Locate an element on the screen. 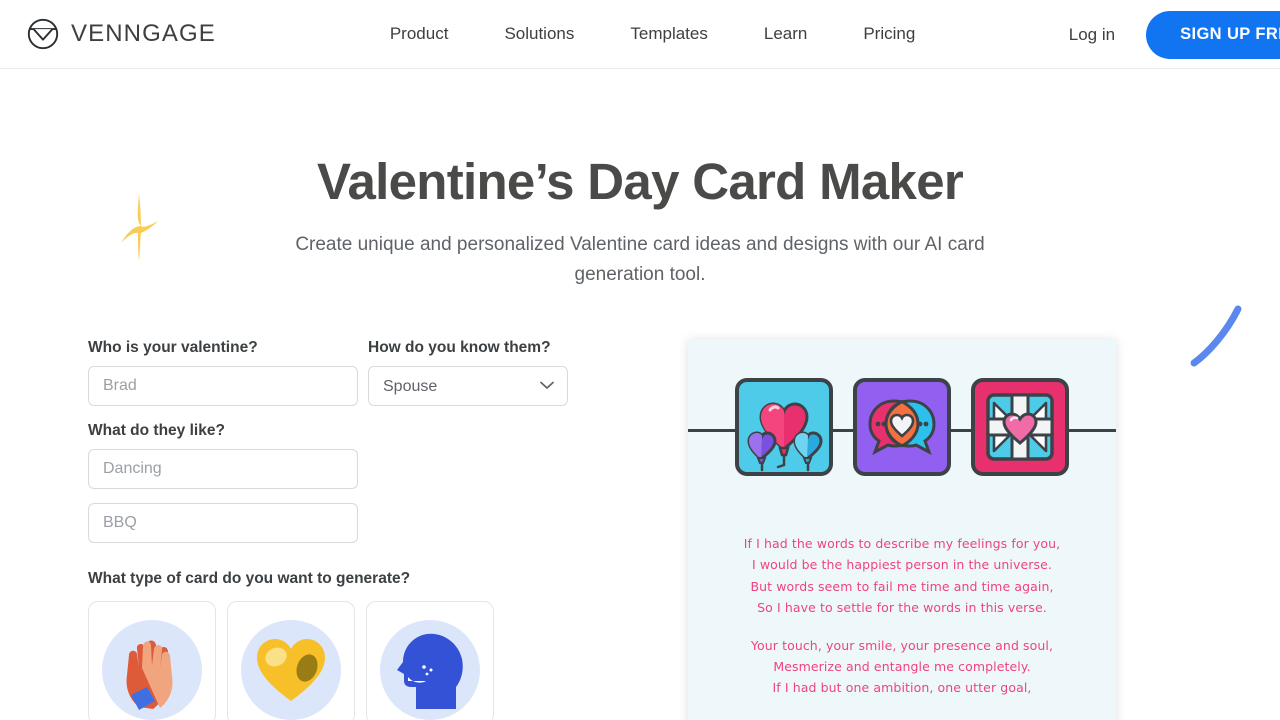  poem-line: Mesmerize and entangle me completely. is located at coordinates (902, 666).